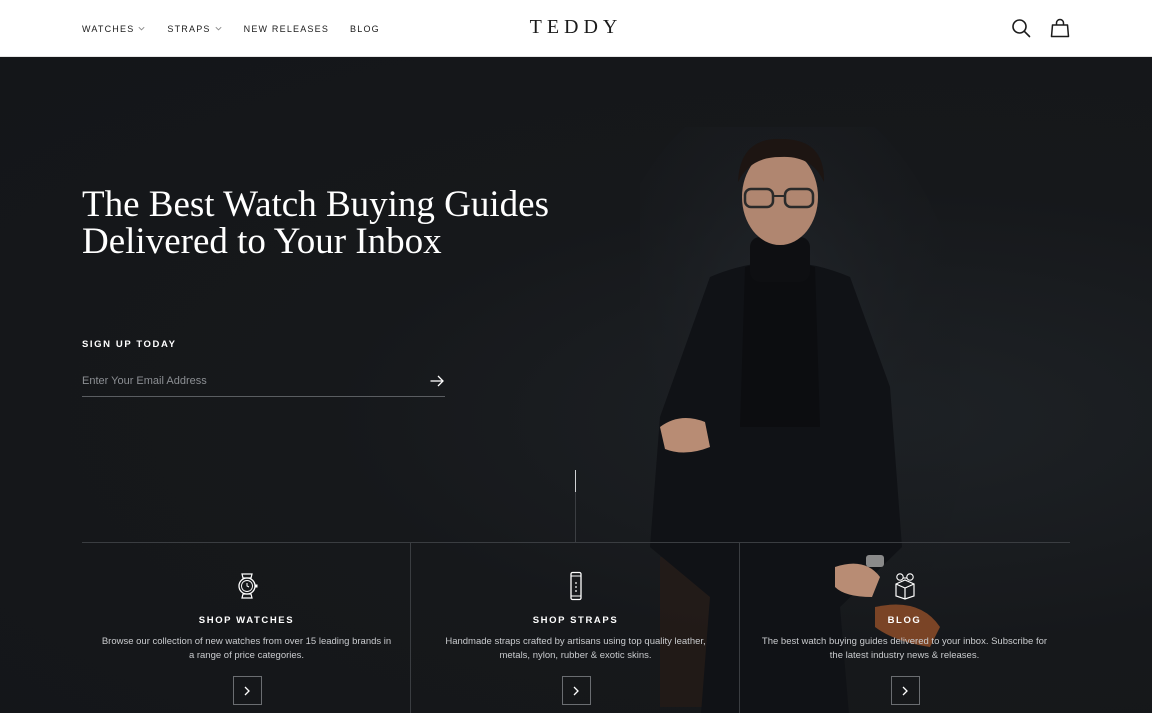  Describe the element at coordinates (246, 620) in the screenshot. I see `card-title: SHOP WATCHES` at that location.